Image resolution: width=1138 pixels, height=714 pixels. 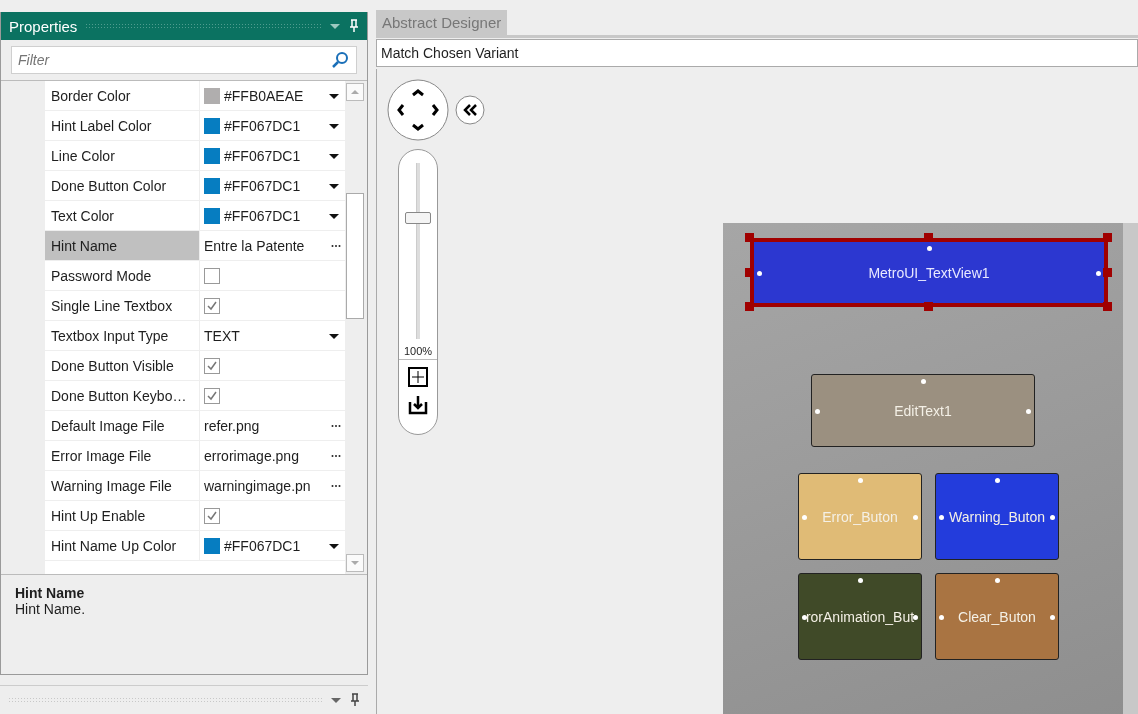 What do you see at coordinates (418, 351) in the screenshot?
I see `zoom-reading: 100%` at bounding box center [418, 351].